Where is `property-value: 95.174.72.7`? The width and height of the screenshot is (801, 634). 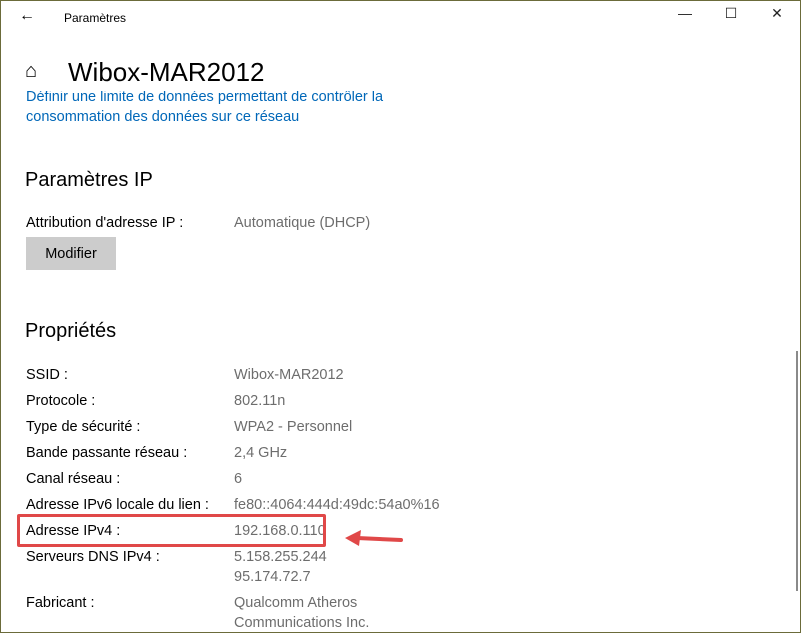
property-value: 95.174.72.7 is located at coordinates (272, 577).